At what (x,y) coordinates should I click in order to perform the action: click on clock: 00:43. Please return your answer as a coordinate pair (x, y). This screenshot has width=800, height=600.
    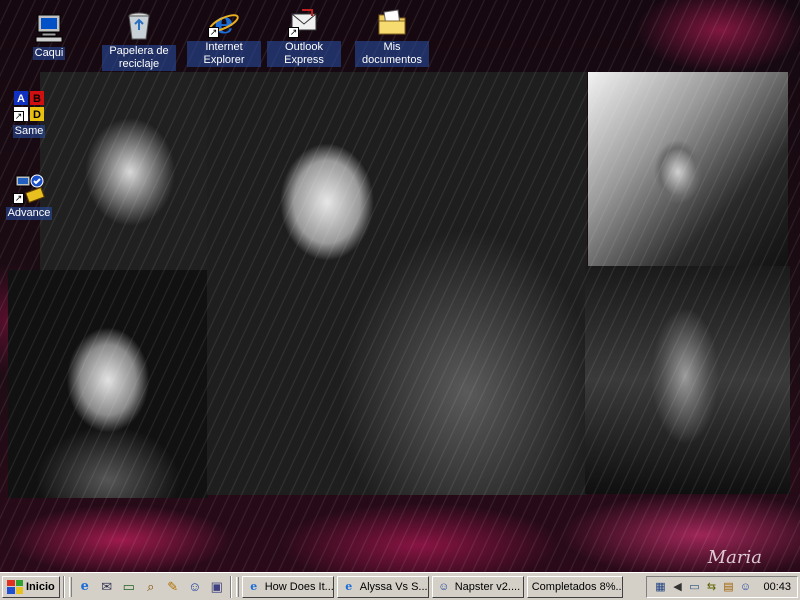
    Looking at the image, I should click on (777, 587).